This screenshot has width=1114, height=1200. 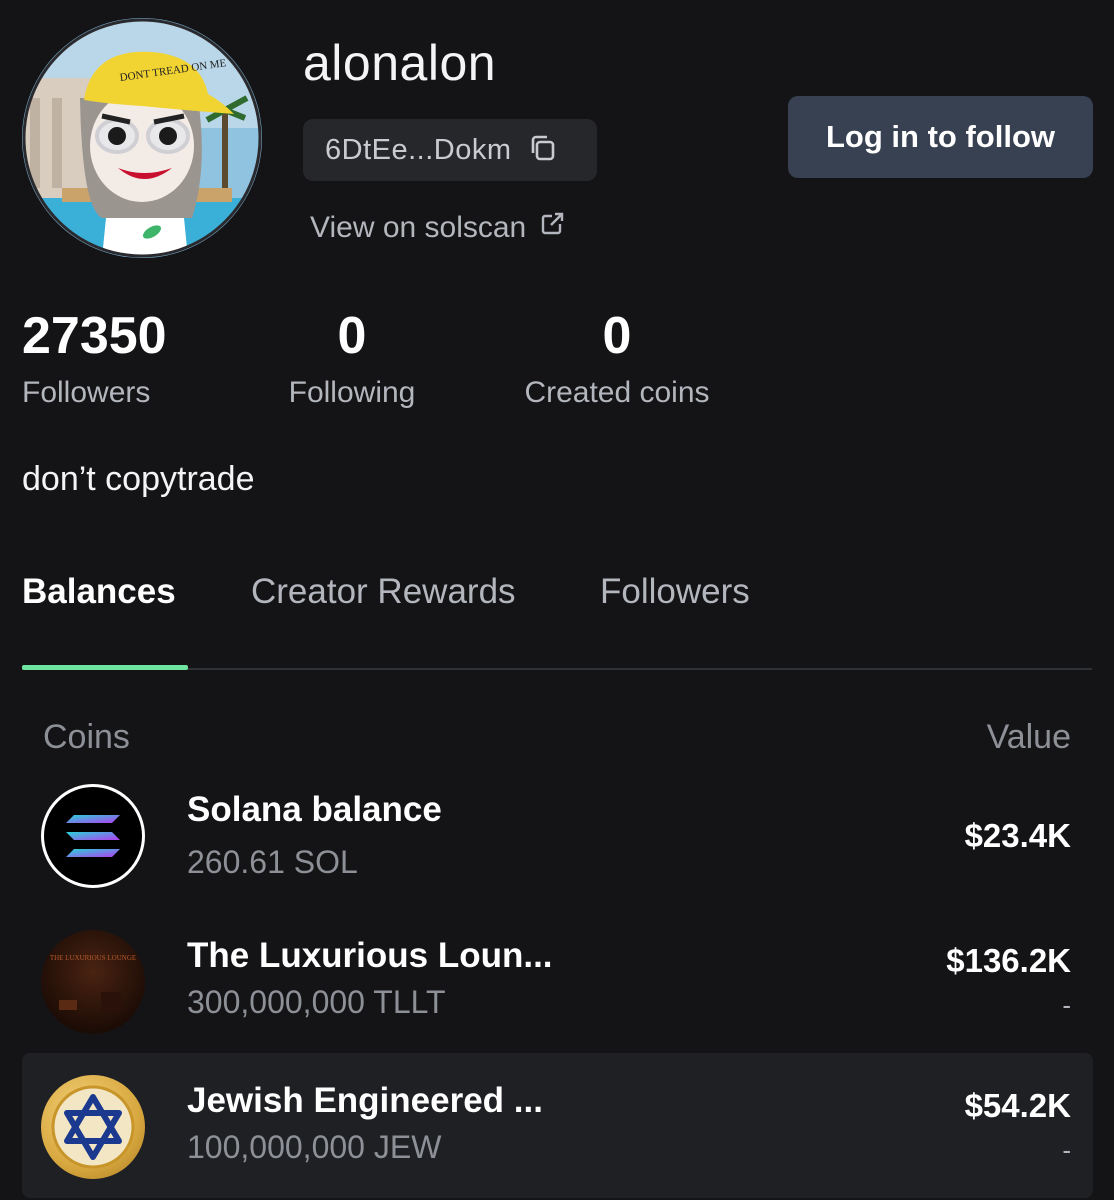 I want to click on followers-stat: 27350 Followers, so click(x=94, y=359).